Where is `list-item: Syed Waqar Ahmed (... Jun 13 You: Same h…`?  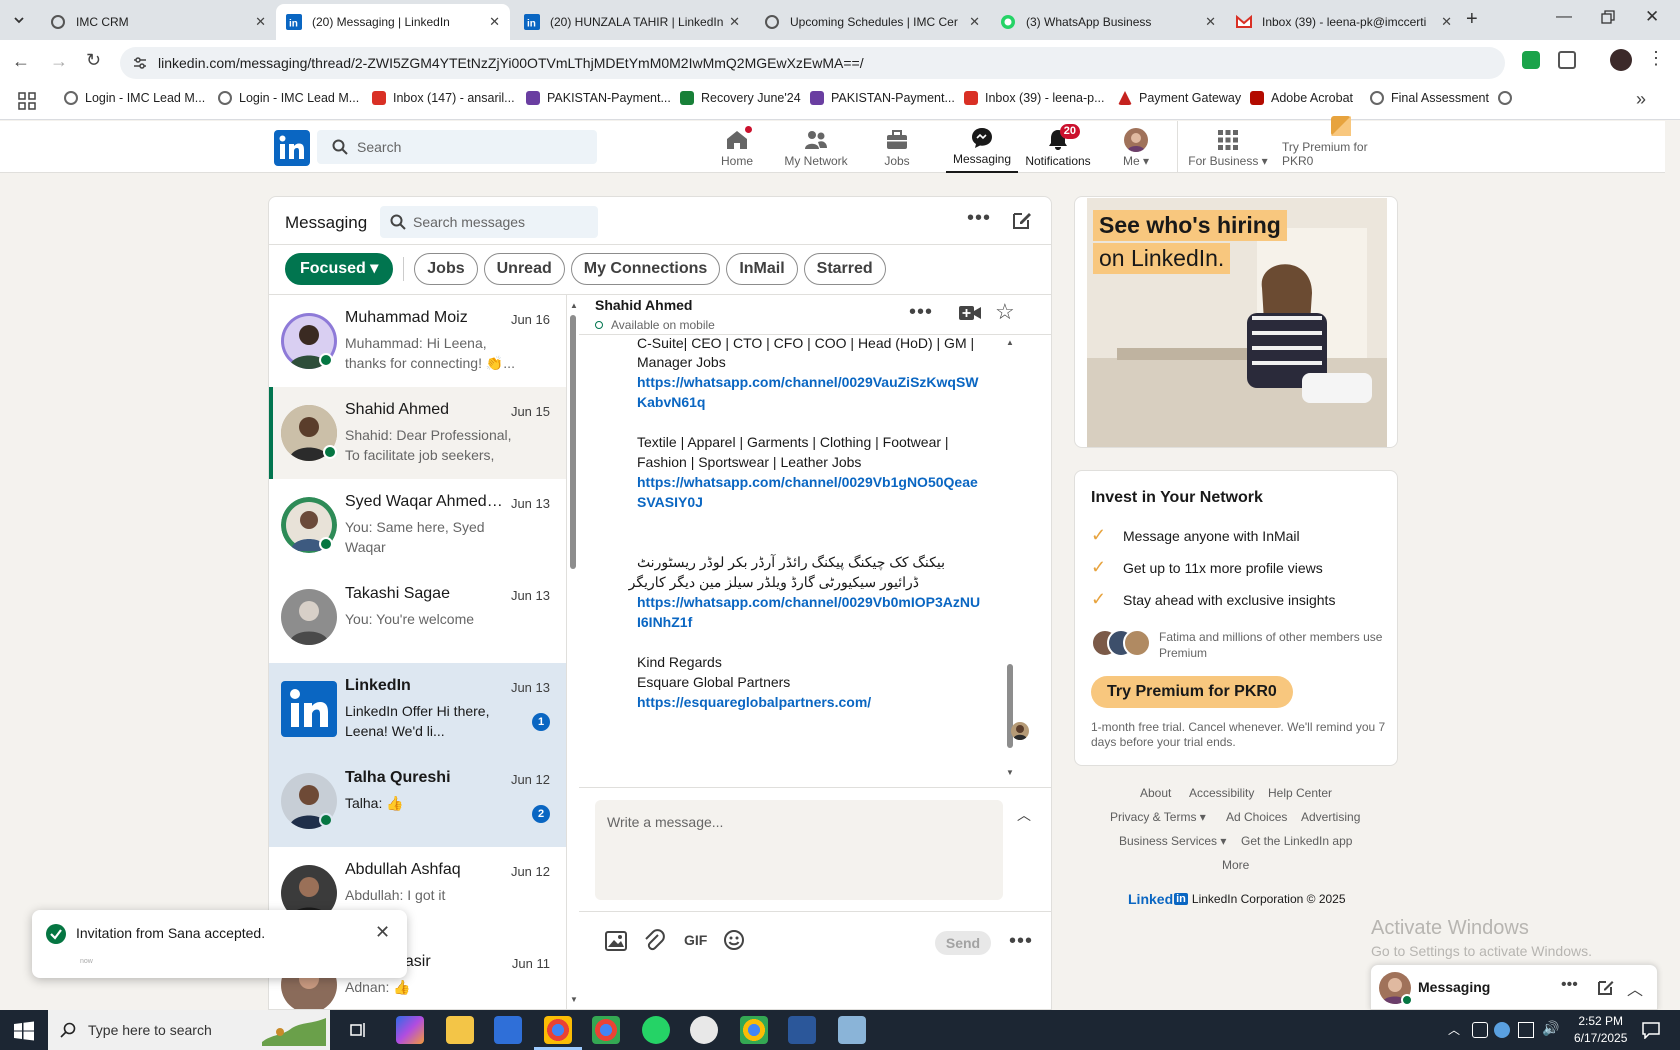
list-item: Syed Waqar Ahmed (... Jun 13 You: Same h… is located at coordinates (417, 525).